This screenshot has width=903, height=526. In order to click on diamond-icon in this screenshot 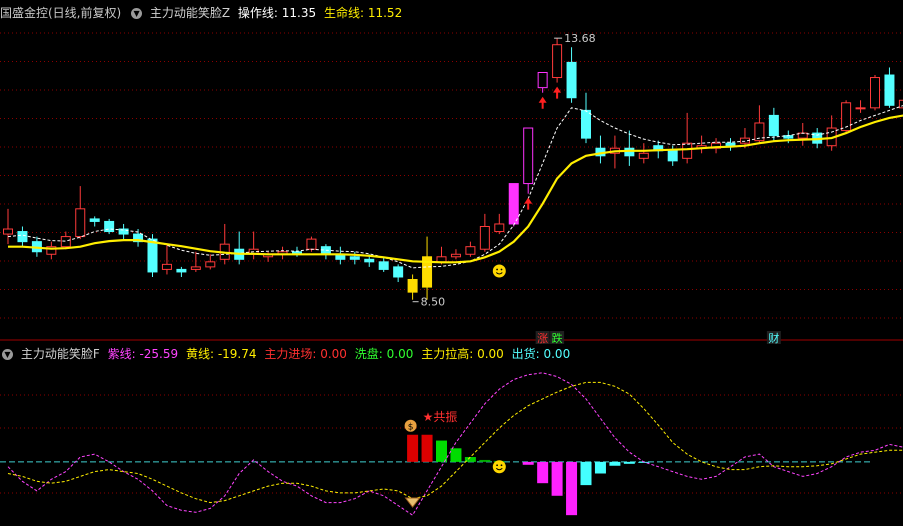, I will do `click(412, 502)`.